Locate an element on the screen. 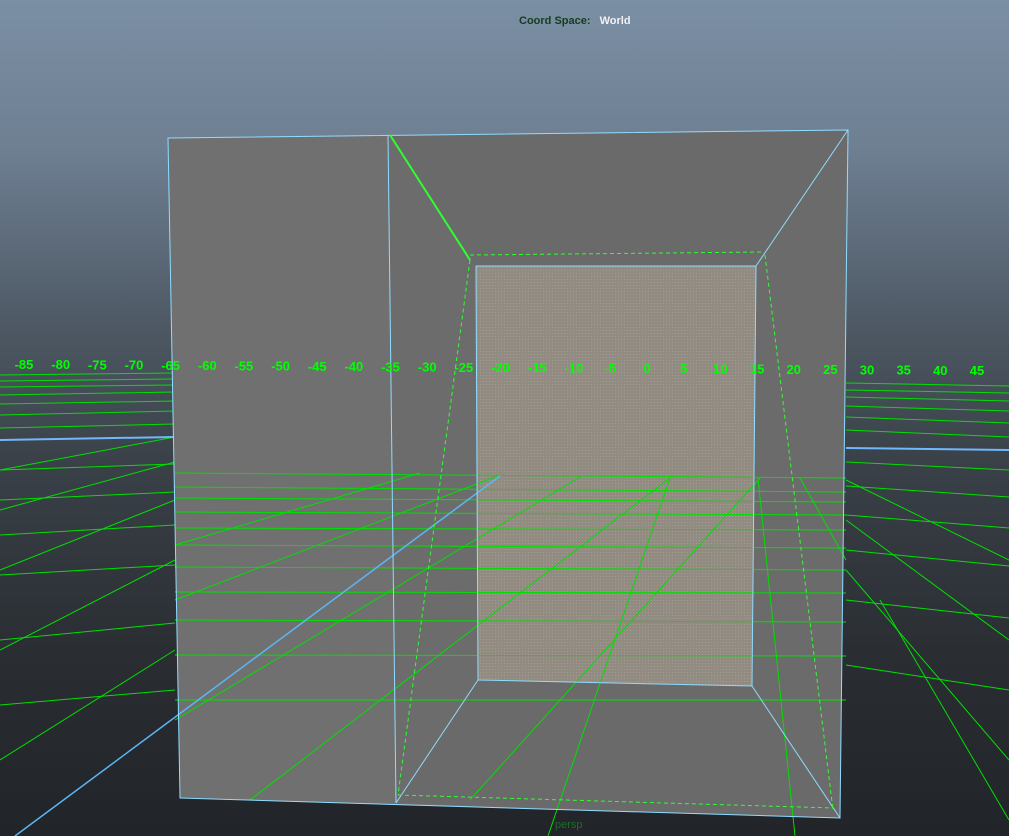 The height and width of the screenshot is (836, 1009). ruler-label: -55 is located at coordinates (244, 365).